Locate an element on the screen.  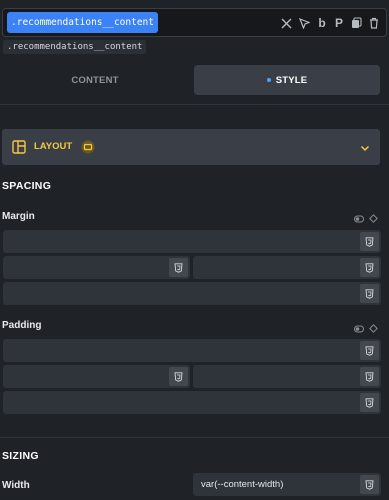
padding-label: Padding is located at coordinates (22, 325).